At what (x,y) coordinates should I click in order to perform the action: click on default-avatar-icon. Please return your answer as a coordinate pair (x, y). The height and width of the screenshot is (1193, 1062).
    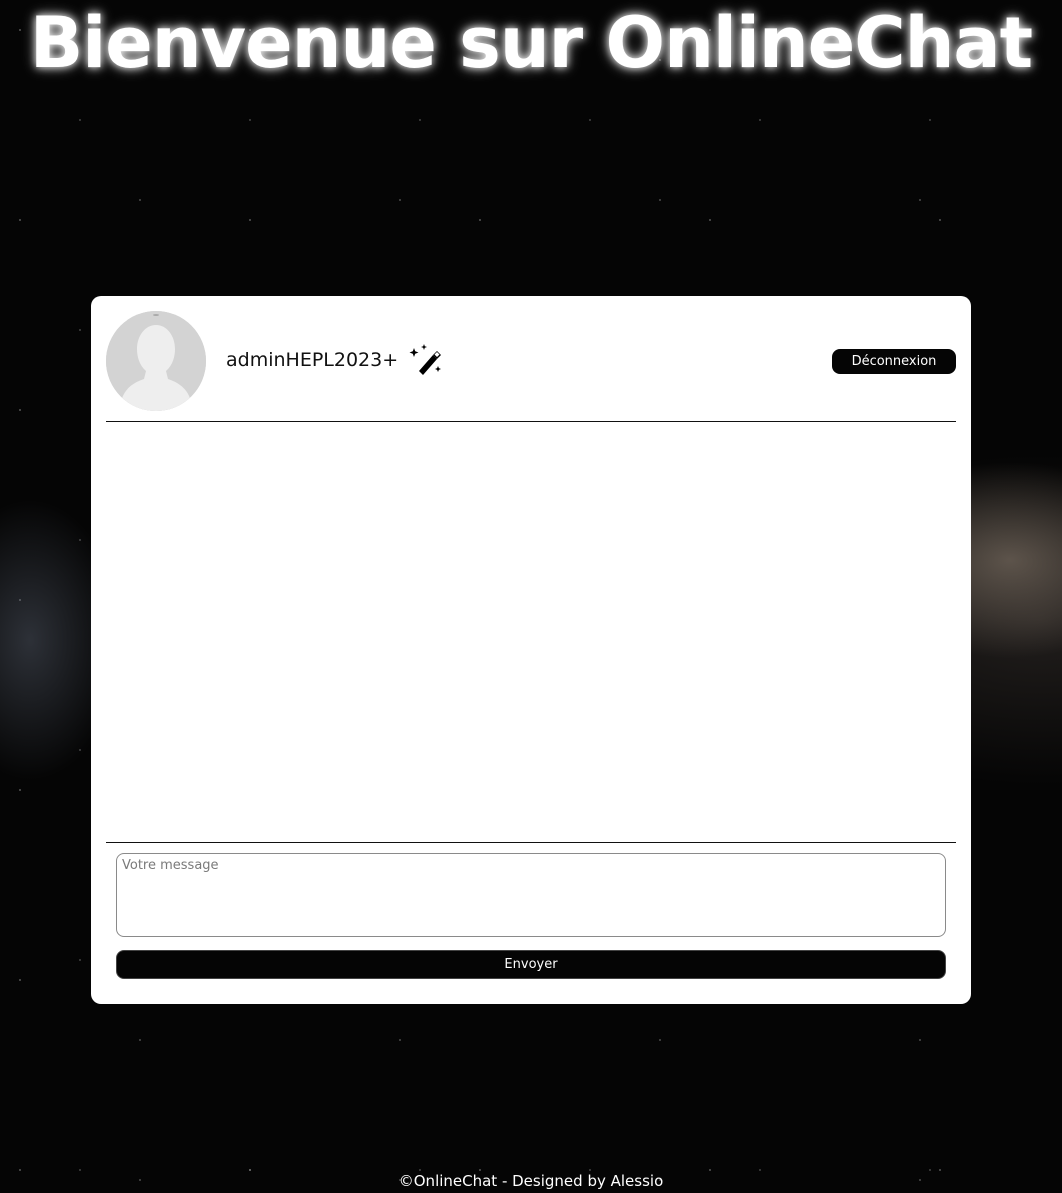
    Looking at the image, I should click on (156, 361).